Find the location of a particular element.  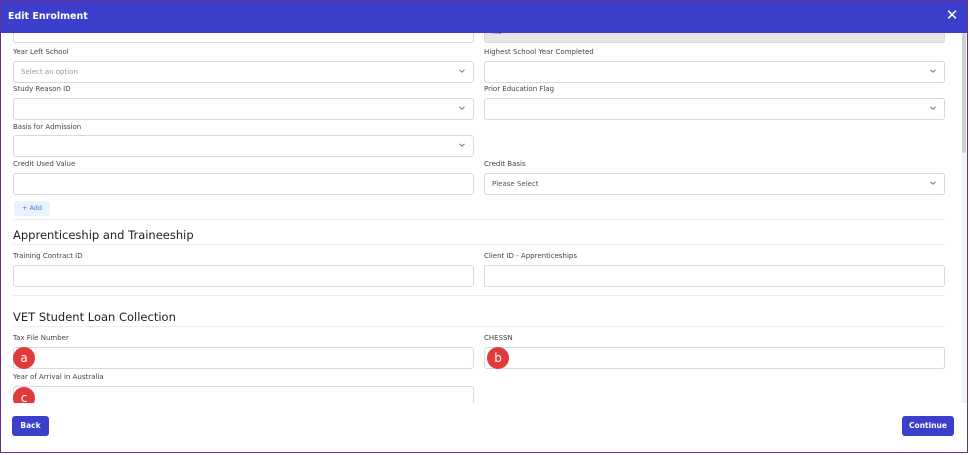

highest-school-year-label: Highest School Year Completed is located at coordinates (539, 52).